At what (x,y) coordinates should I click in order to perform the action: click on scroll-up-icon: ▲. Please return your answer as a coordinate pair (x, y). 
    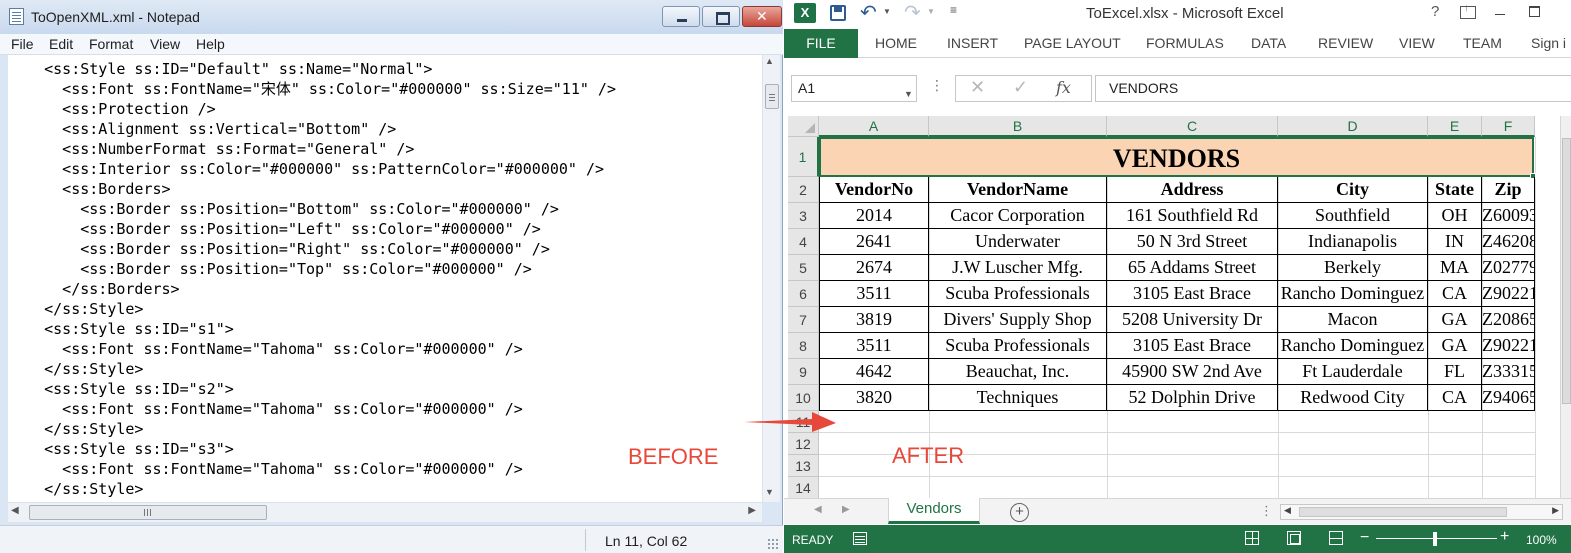
    Looking at the image, I should click on (769, 61).